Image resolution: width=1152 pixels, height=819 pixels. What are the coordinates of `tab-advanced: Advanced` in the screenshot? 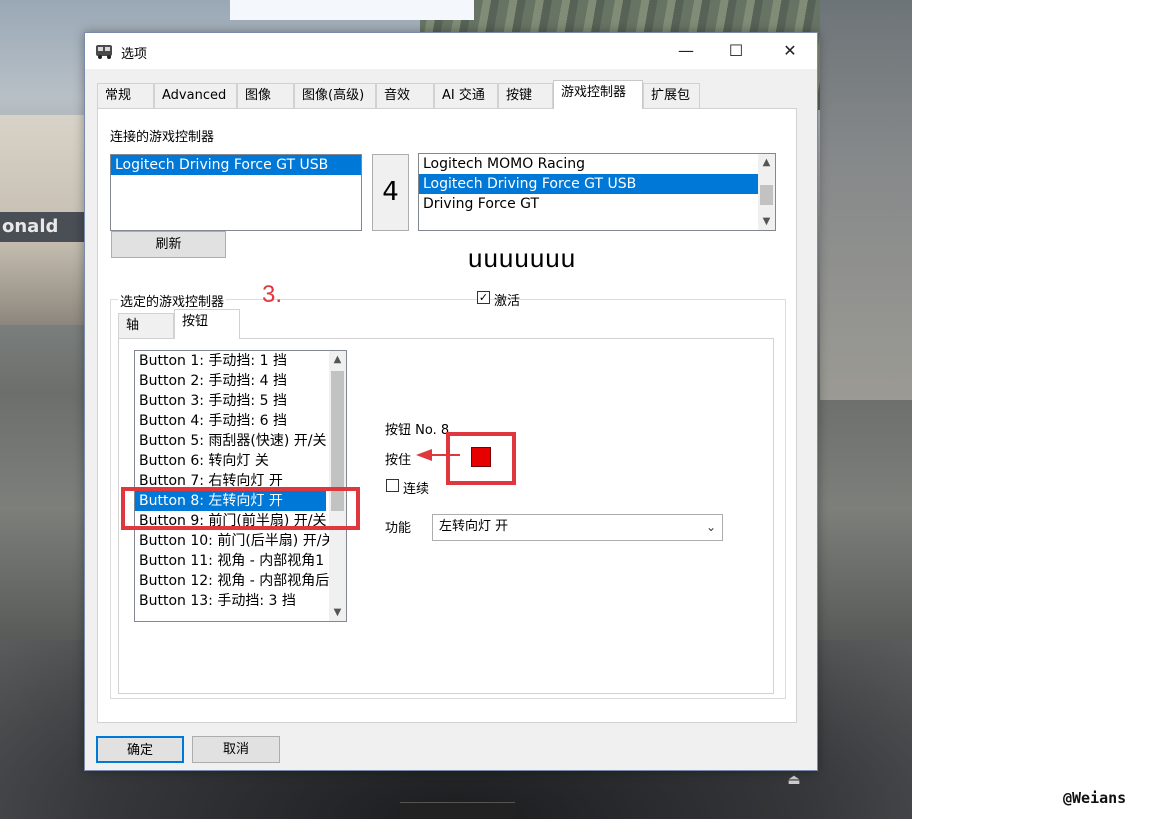 It's located at (195, 95).